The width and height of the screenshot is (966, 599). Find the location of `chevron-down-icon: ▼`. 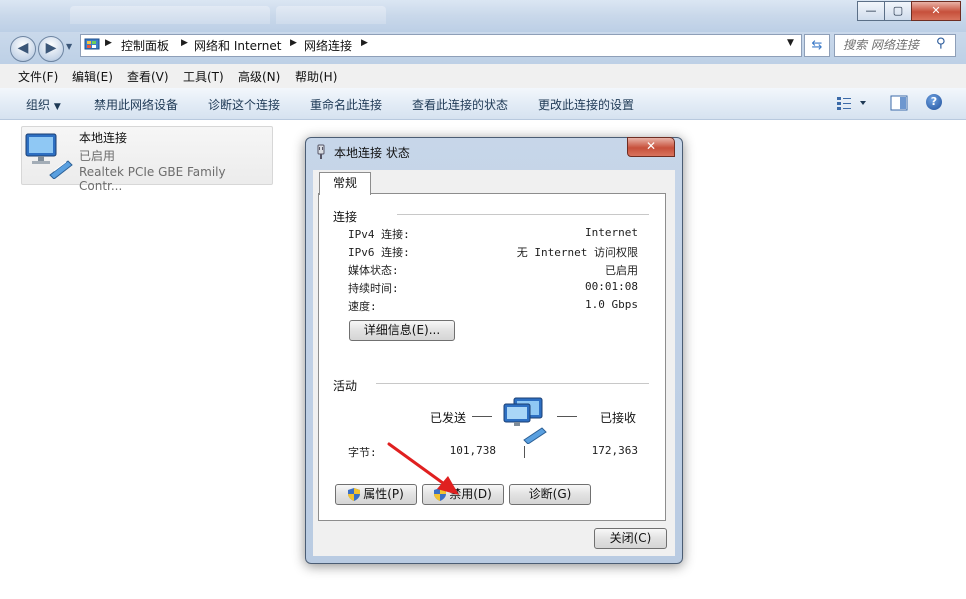

chevron-down-icon: ▼ is located at coordinates (57, 107).